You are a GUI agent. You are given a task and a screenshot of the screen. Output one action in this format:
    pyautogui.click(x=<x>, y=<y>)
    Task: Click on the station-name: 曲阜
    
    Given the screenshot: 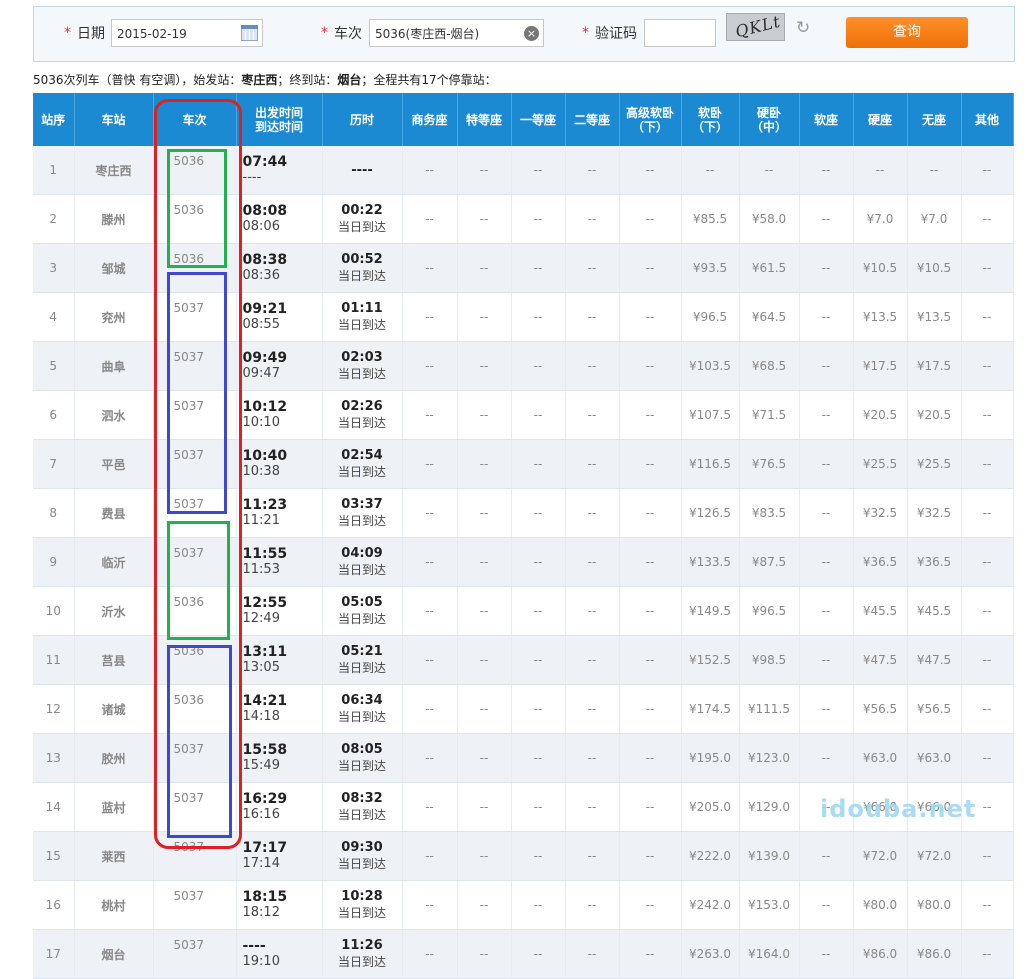 What is the action you would take?
    pyautogui.click(x=114, y=366)
    